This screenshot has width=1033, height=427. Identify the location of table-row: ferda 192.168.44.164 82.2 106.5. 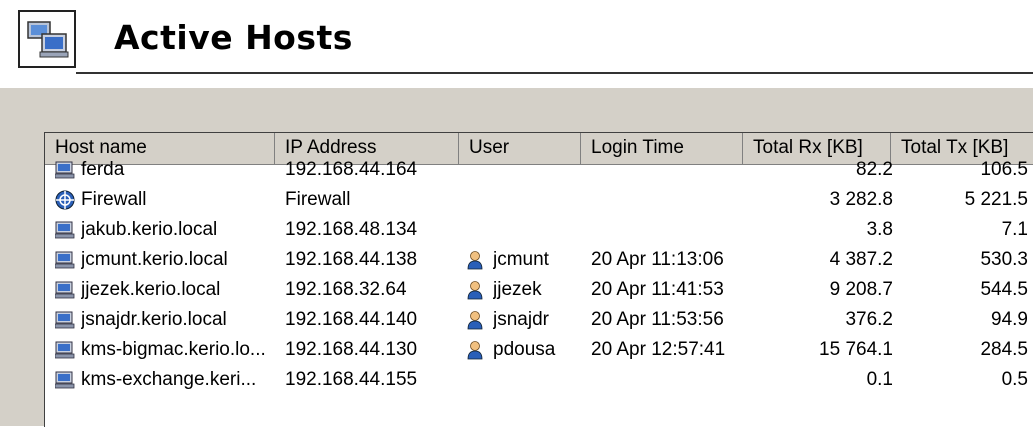
(539, 170).